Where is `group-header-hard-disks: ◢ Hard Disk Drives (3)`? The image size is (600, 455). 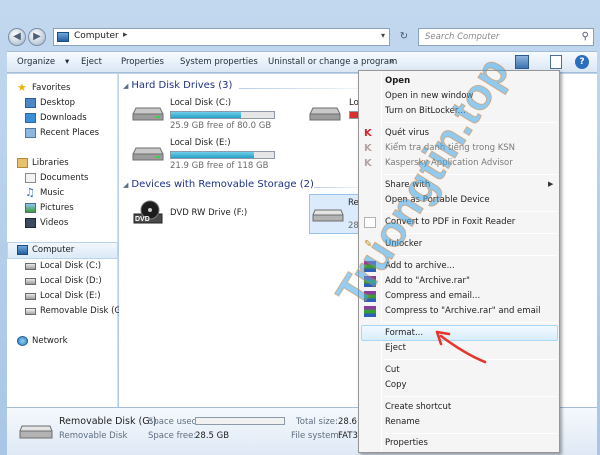 group-header-hard-disks: ◢ Hard Disk Drives (3) is located at coordinates (177, 85).